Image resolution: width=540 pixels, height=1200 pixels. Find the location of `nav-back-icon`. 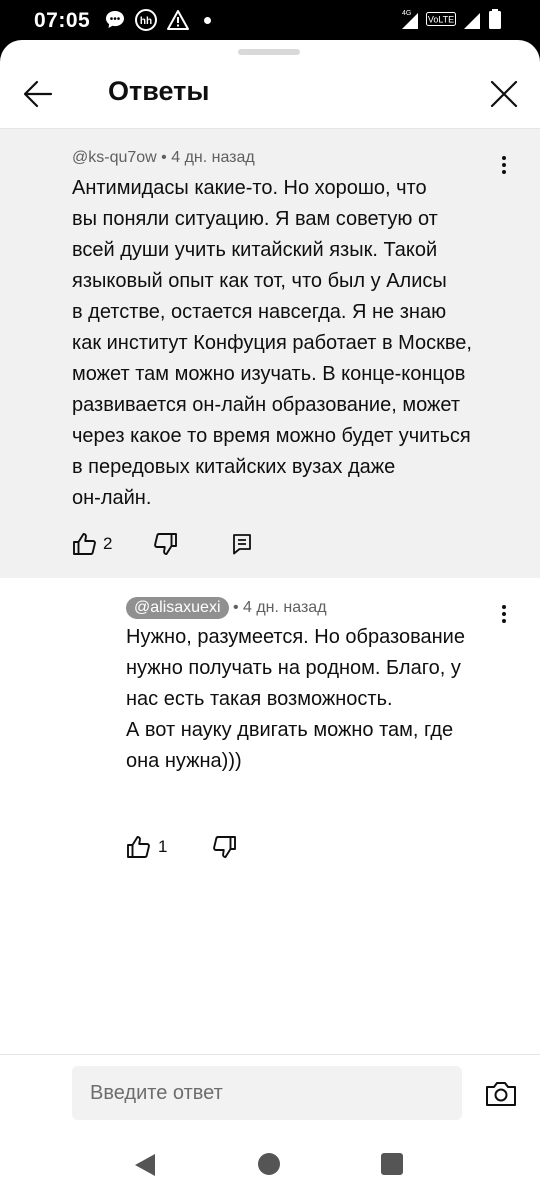

nav-back-icon is located at coordinates (145, 1165).